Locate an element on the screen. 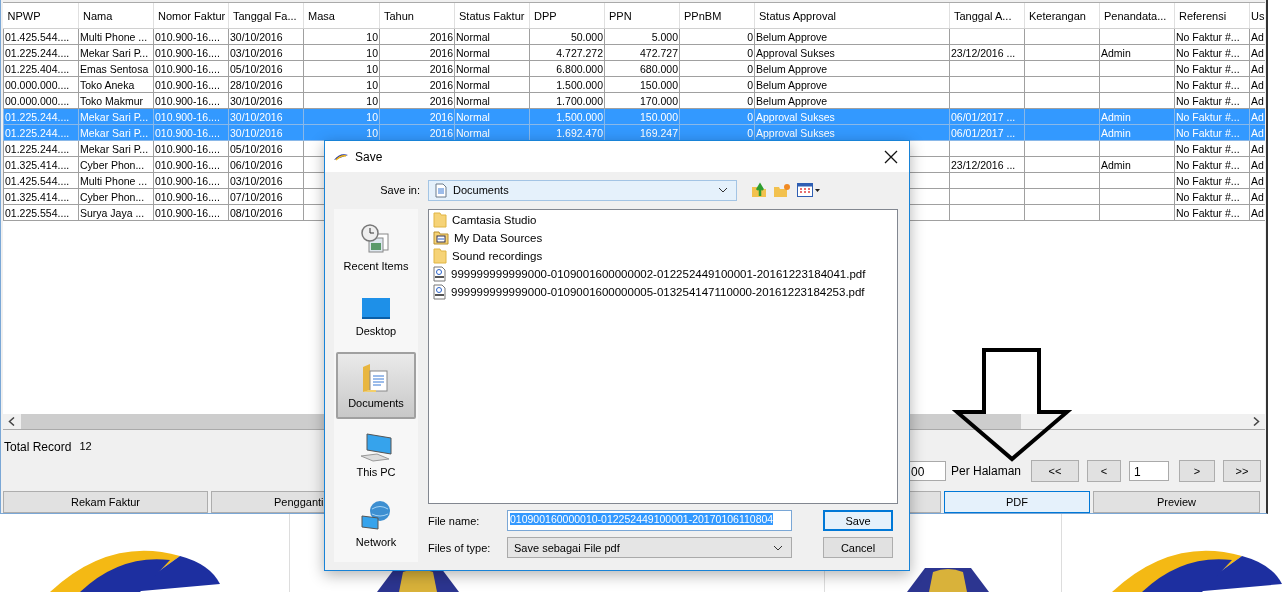 The width and height of the screenshot is (1288, 593). folder-up-icon is located at coordinates (759, 190).